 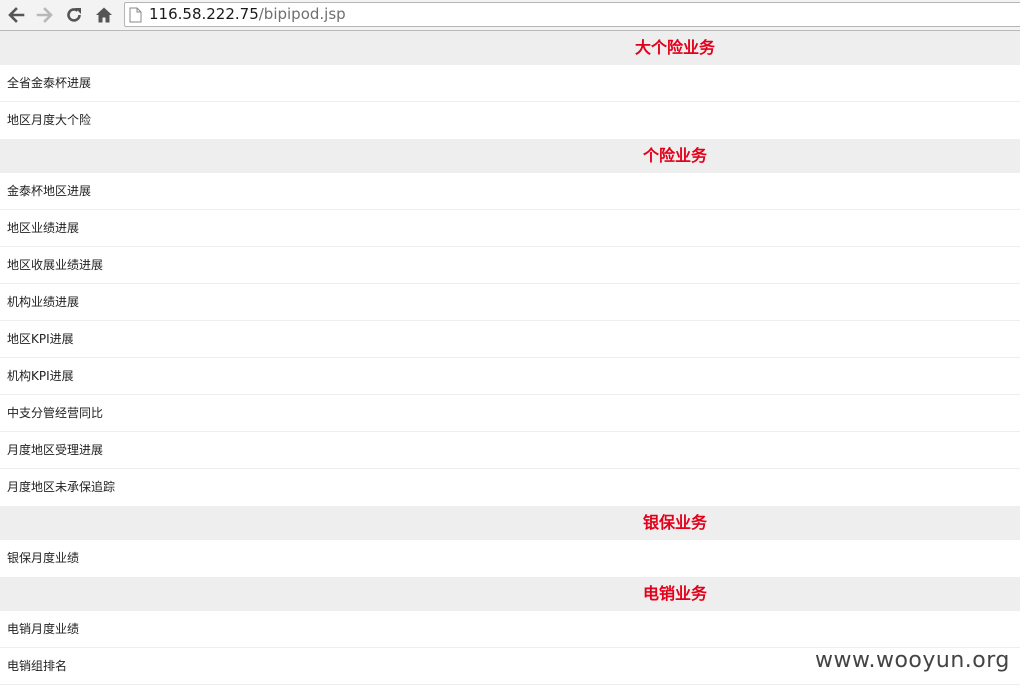 I want to click on list-item: 全省金泰杯进展, so click(x=510, y=83).